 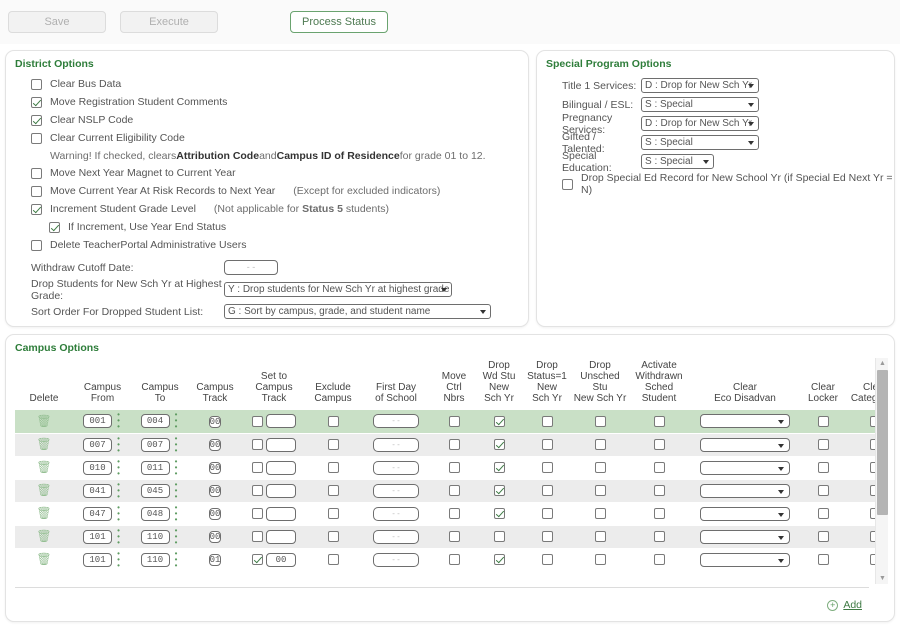 I want to click on checkbox-move-registration-student-comments, so click(x=36, y=102).